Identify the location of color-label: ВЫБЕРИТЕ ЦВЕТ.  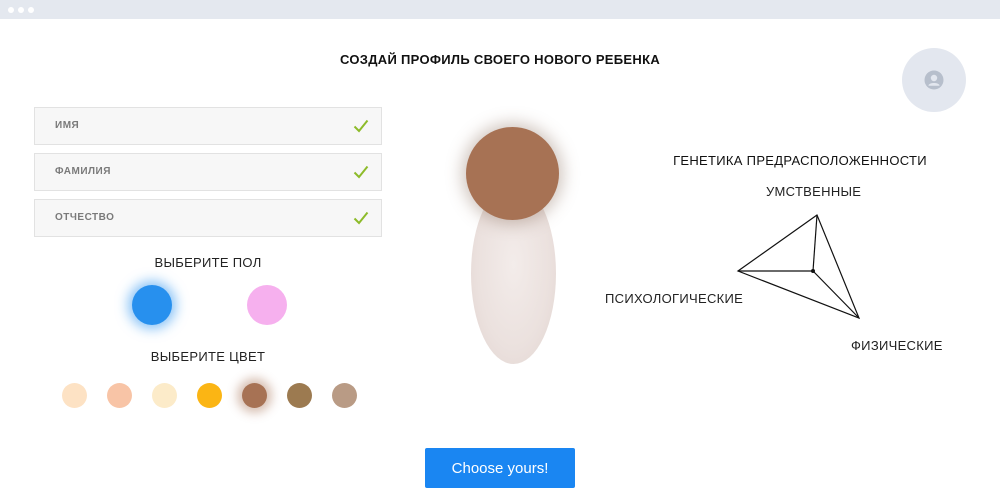
(208, 356).